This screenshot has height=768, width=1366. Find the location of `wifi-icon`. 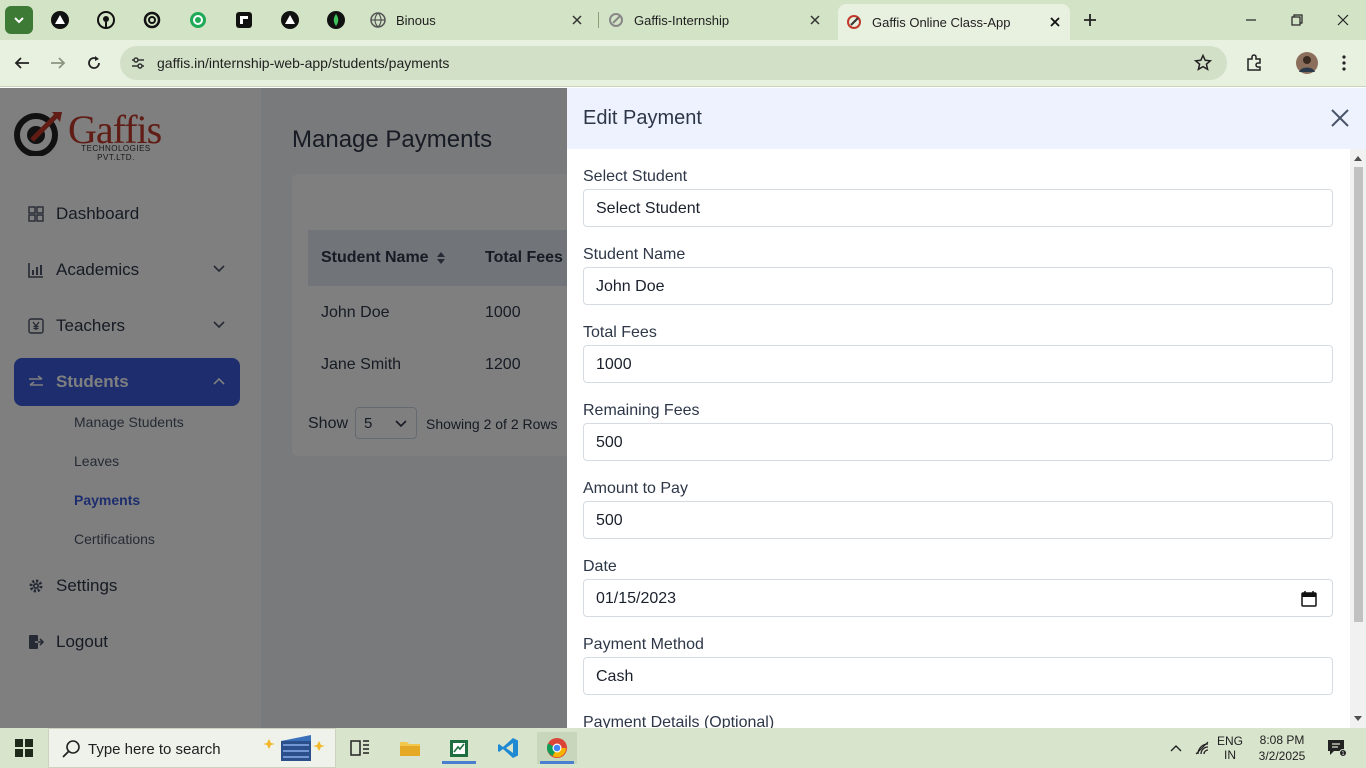

wifi-icon is located at coordinates (1202, 748).